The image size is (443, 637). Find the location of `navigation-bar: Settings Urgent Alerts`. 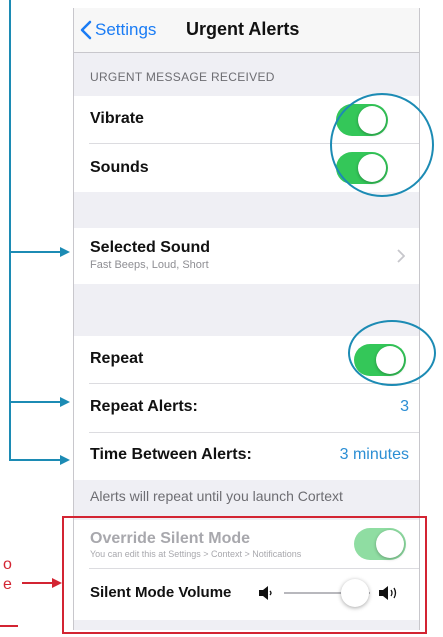

navigation-bar: Settings Urgent Alerts is located at coordinates (246, 30).